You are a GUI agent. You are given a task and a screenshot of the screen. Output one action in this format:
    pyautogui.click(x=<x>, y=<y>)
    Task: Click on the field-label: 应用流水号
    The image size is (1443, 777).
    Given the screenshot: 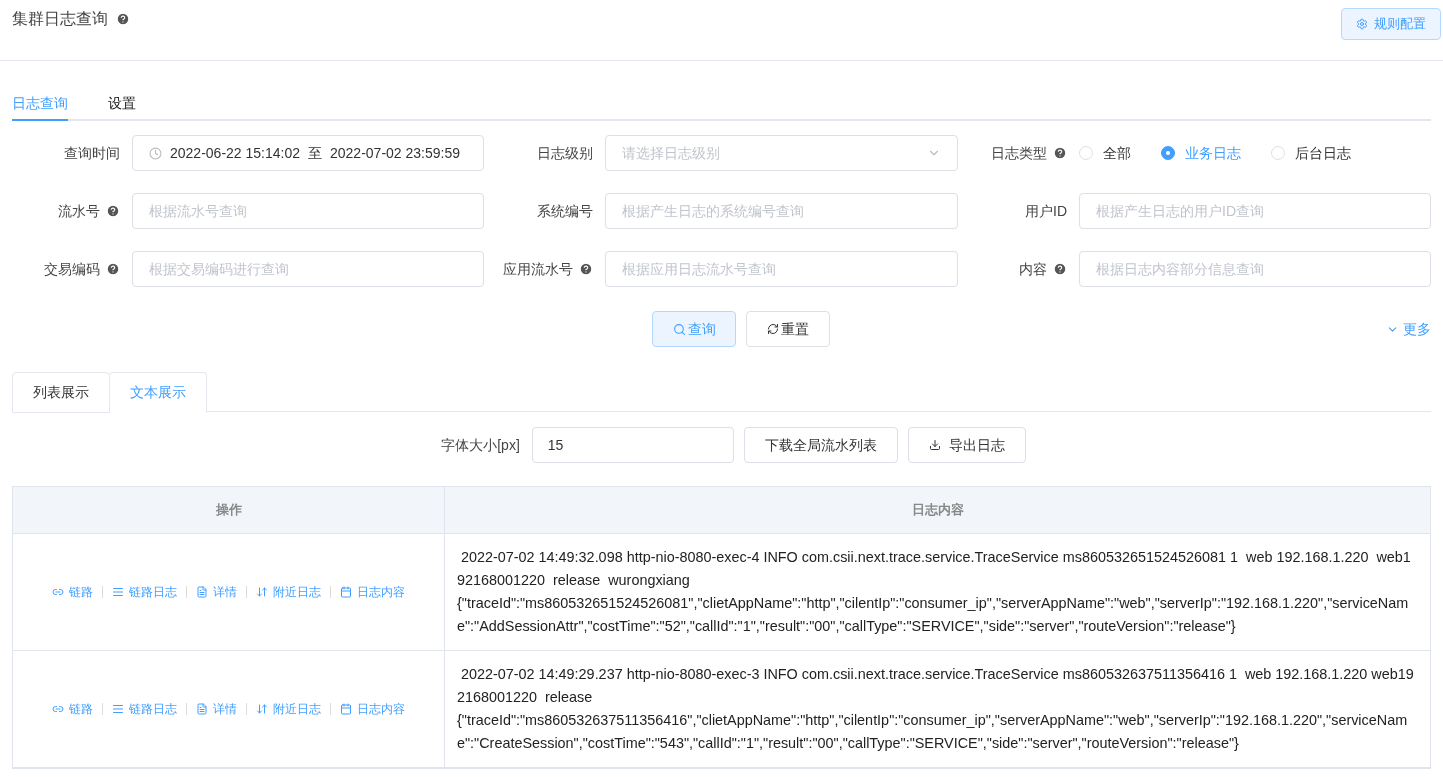 What is the action you would take?
    pyautogui.click(x=538, y=269)
    